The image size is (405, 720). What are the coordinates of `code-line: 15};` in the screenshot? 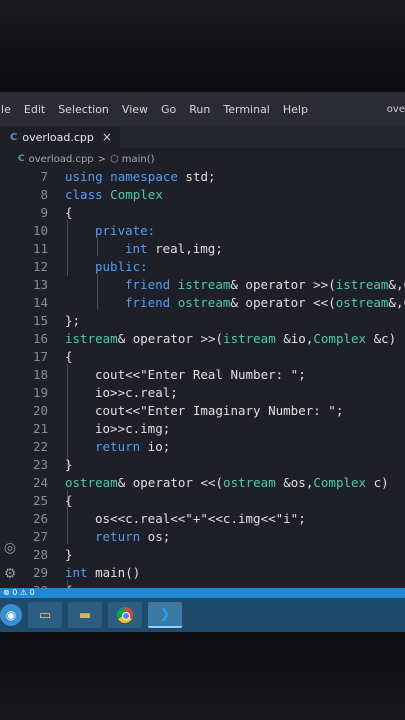 It's located at (213, 321).